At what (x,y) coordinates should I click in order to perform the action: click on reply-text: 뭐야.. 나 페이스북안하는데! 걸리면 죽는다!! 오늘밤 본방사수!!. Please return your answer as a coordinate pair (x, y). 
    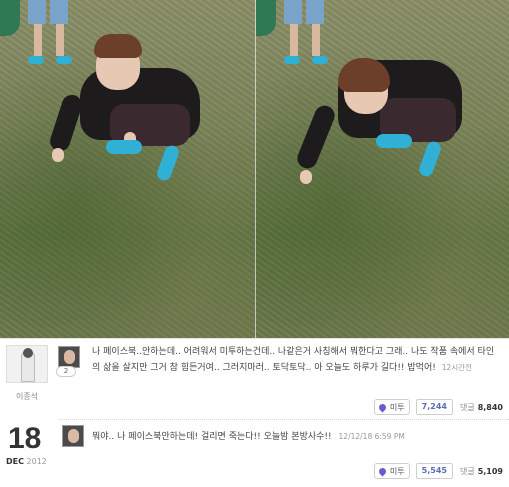
    Looking at the image, I should click on (212, 437).